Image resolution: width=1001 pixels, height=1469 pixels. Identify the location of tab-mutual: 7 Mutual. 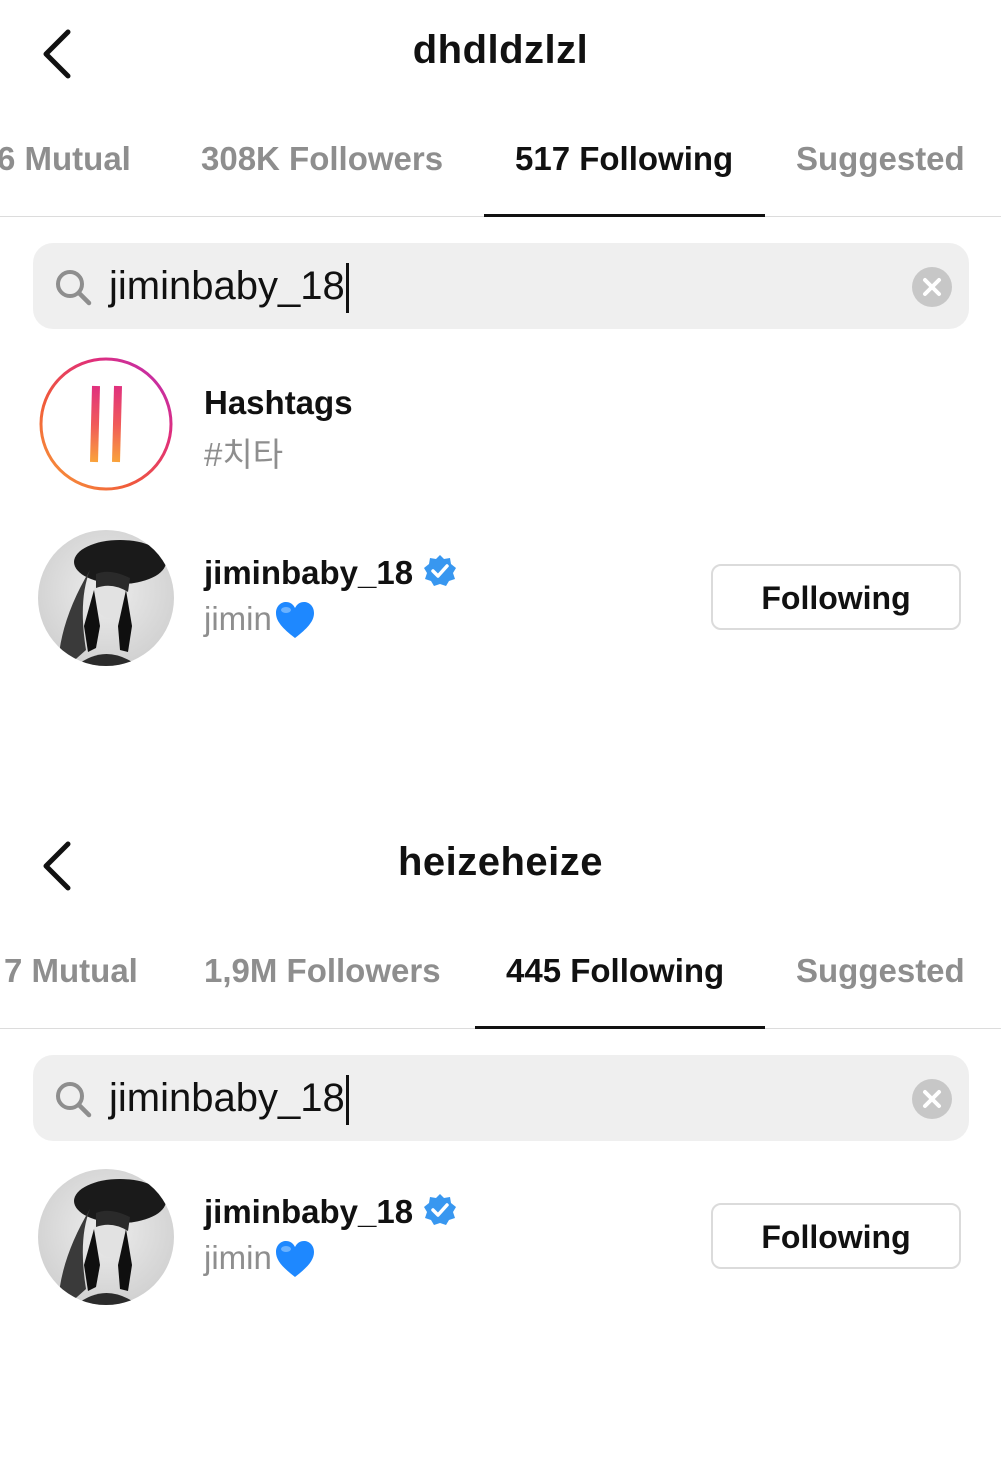
(71, 971).